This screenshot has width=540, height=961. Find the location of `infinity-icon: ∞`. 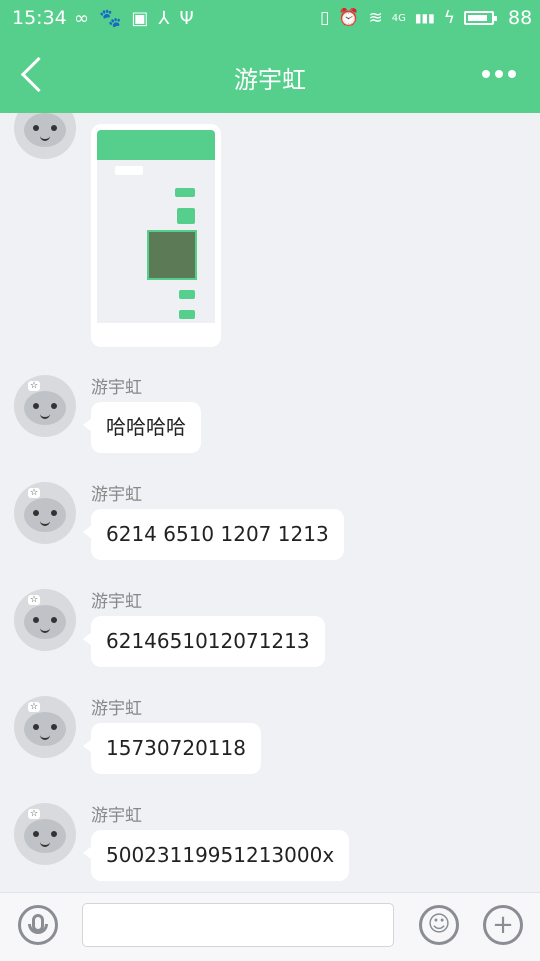

infinity-icon: ∞ is located at coordinates (81, 18).